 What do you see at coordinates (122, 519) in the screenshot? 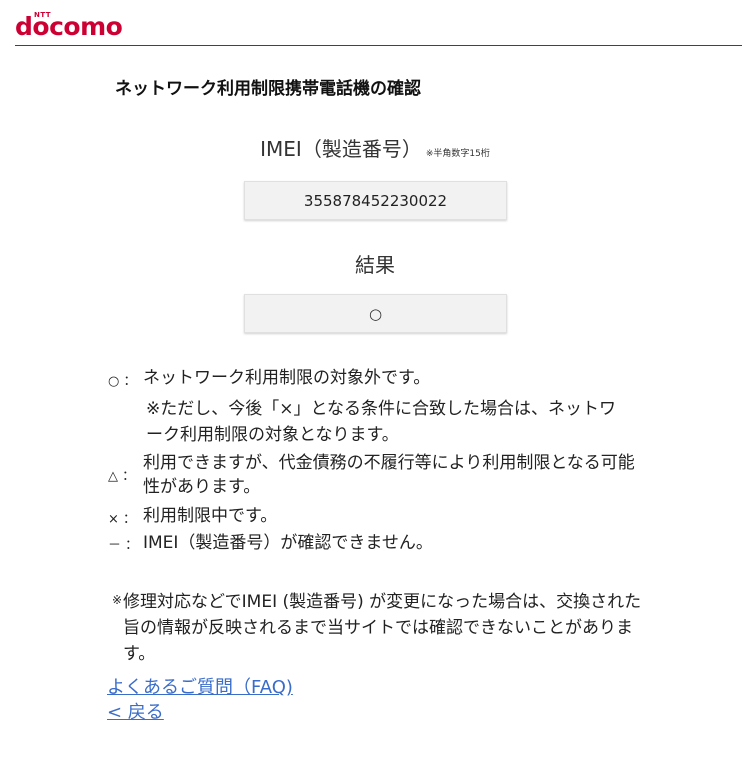
I see `legend-symbol-cross: × ：` at bounding box center [122, 519].